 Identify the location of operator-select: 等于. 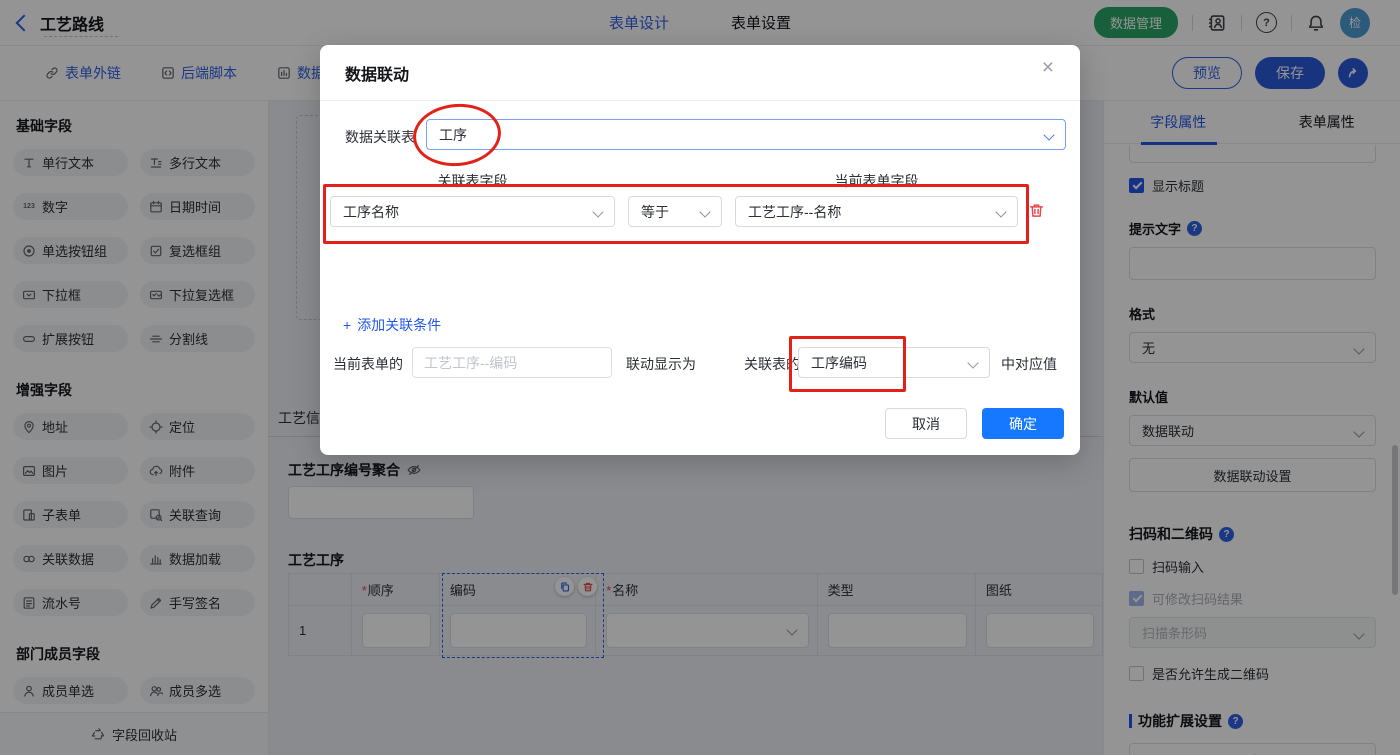
(675, 211).